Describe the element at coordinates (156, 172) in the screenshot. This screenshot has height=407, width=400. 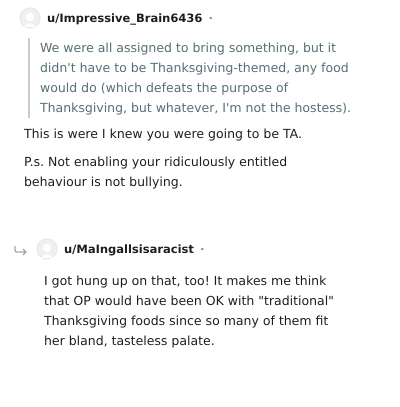
I see `comment-text: P.s. Not enabling your ridiculously entitled behaviour is not bullying.` at that location.